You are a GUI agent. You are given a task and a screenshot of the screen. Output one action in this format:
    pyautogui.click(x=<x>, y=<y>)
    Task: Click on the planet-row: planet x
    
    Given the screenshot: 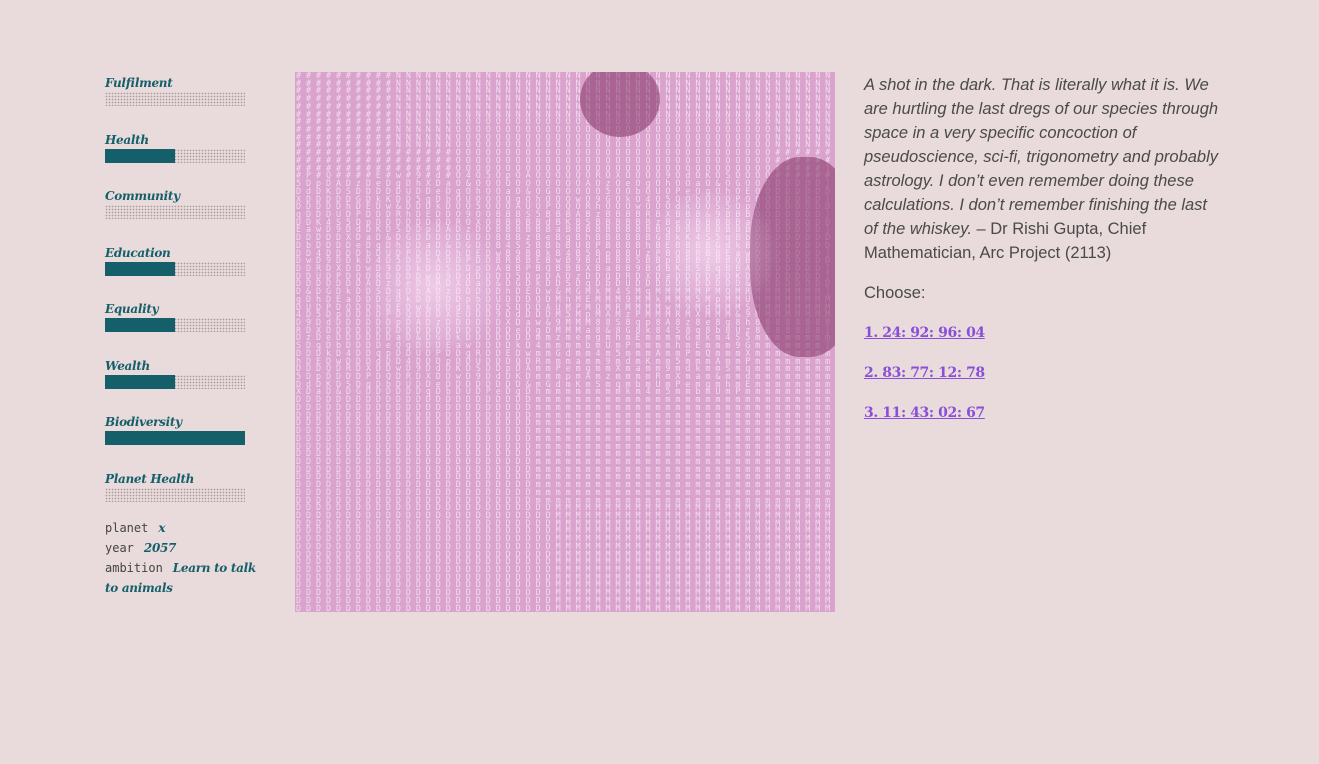 What is the action you would take?
    pyautogui.click(x=187, y=528)
    